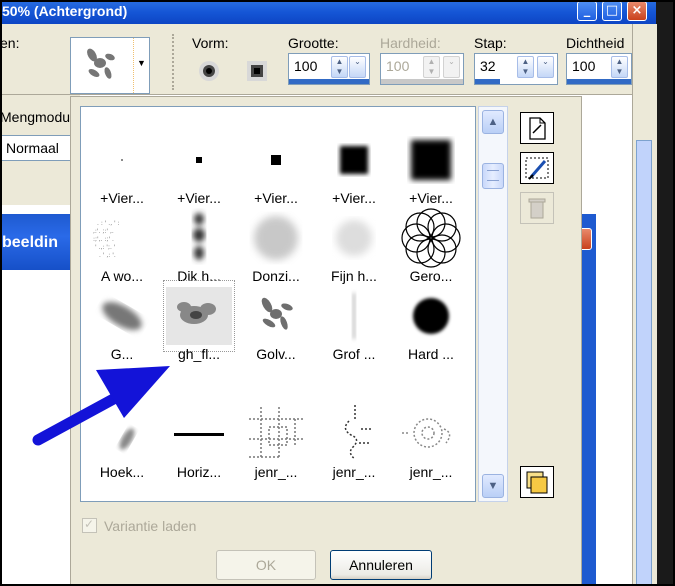 This screenshot has width=675, height=586. Describe the element at coordinates (488, 66) in the screenshot. I see `step-value: 32` at that location.